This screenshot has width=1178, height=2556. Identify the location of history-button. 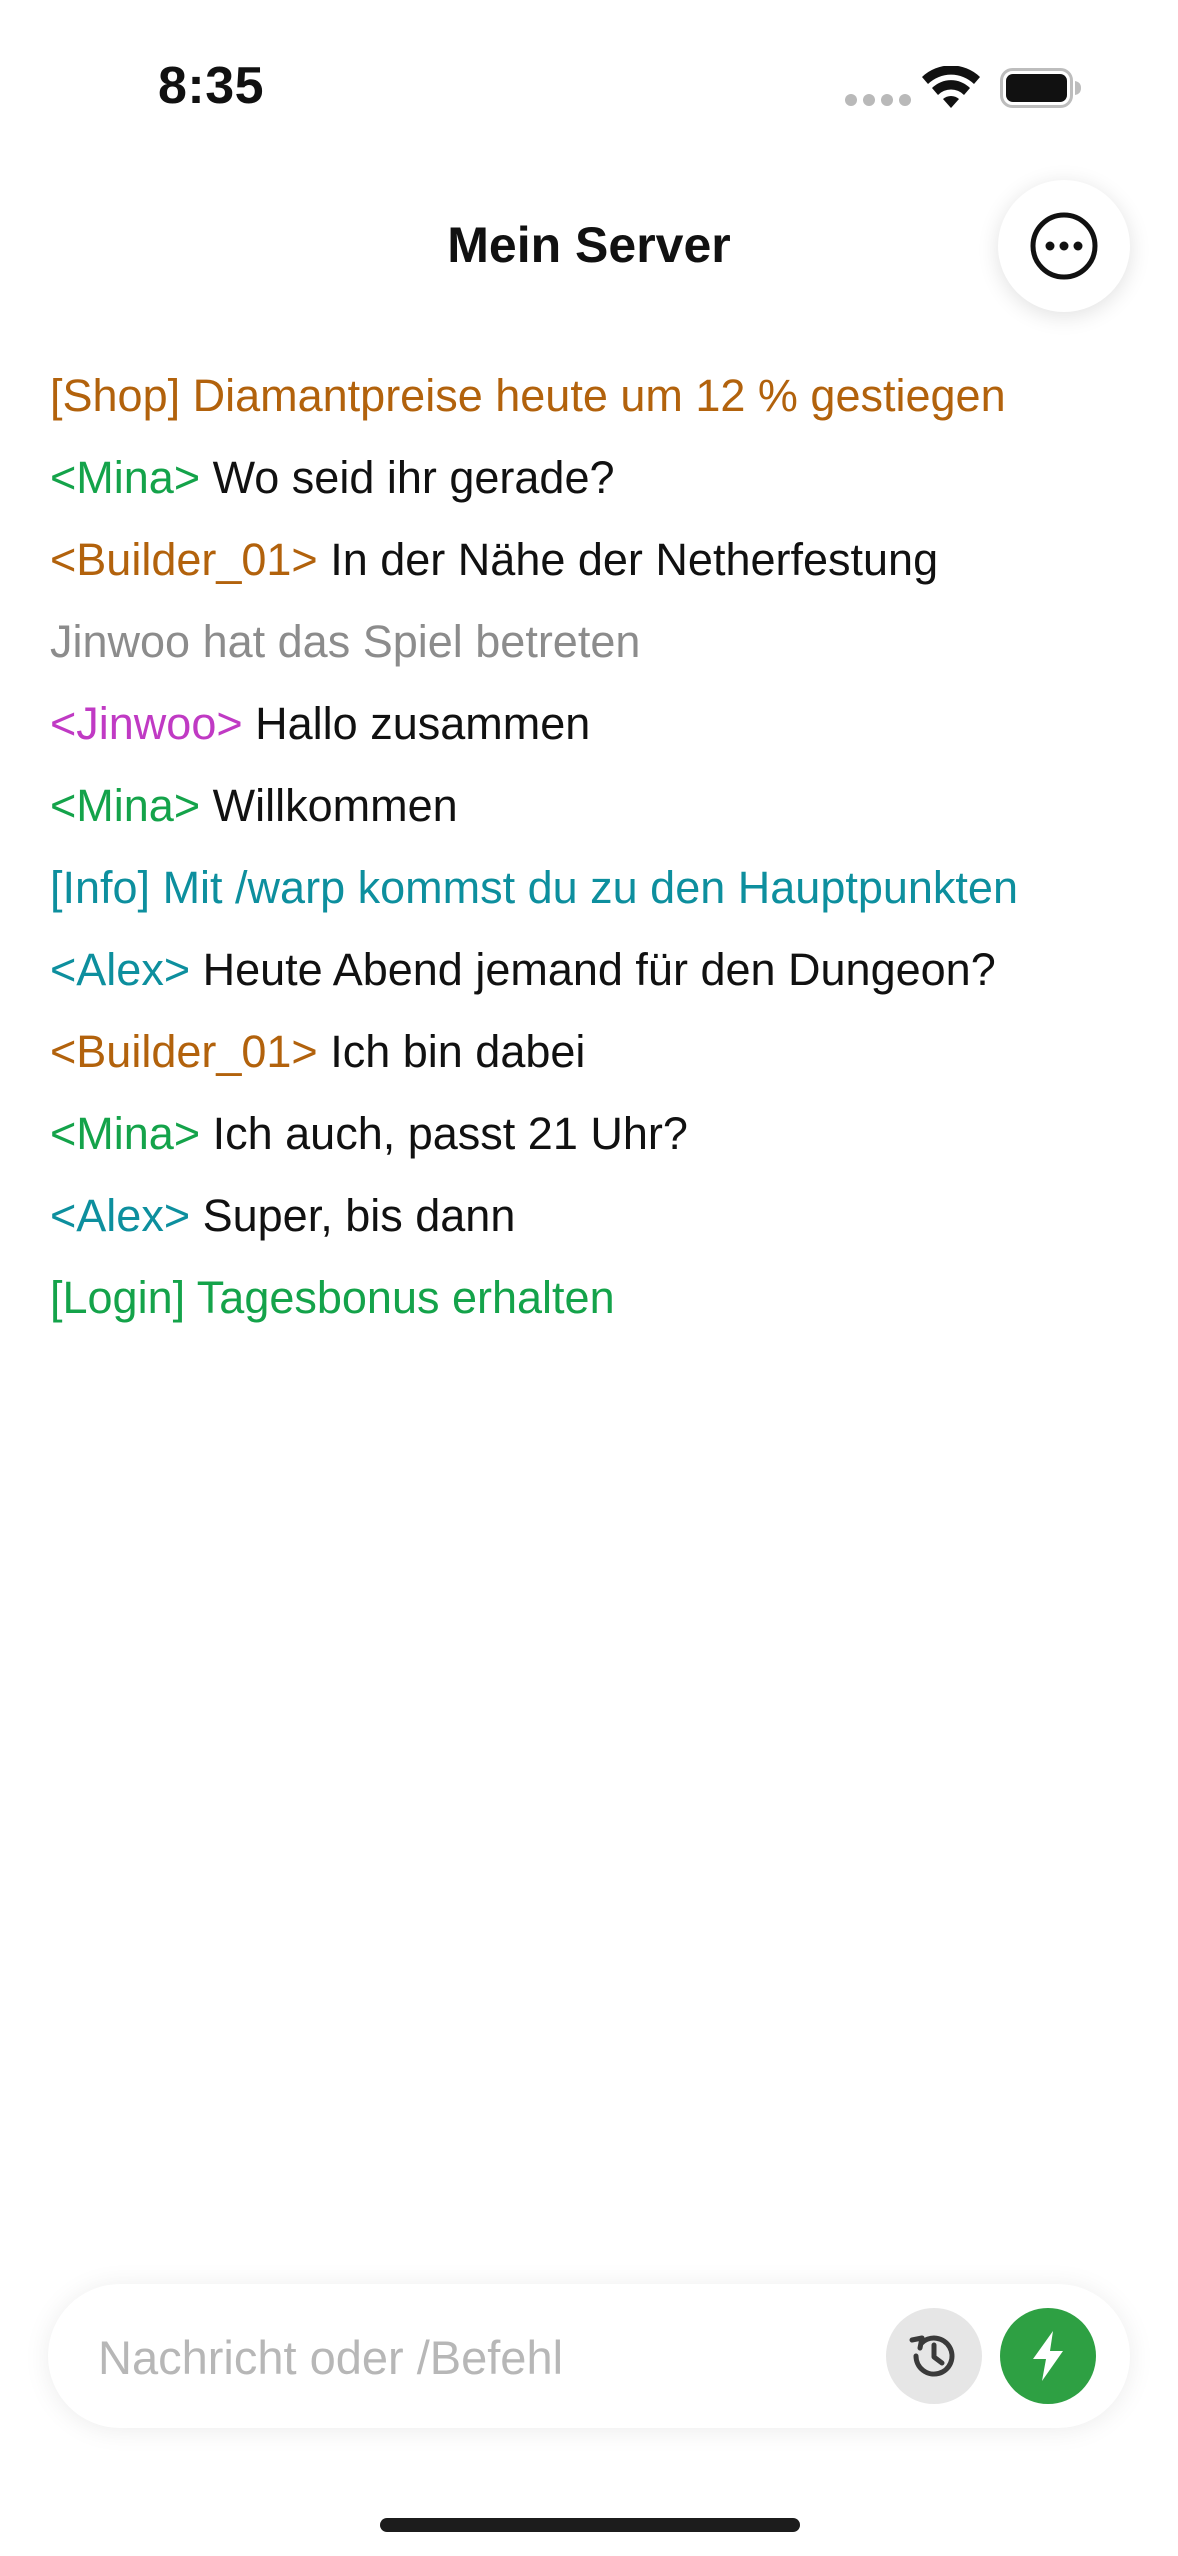
(934, 2356).